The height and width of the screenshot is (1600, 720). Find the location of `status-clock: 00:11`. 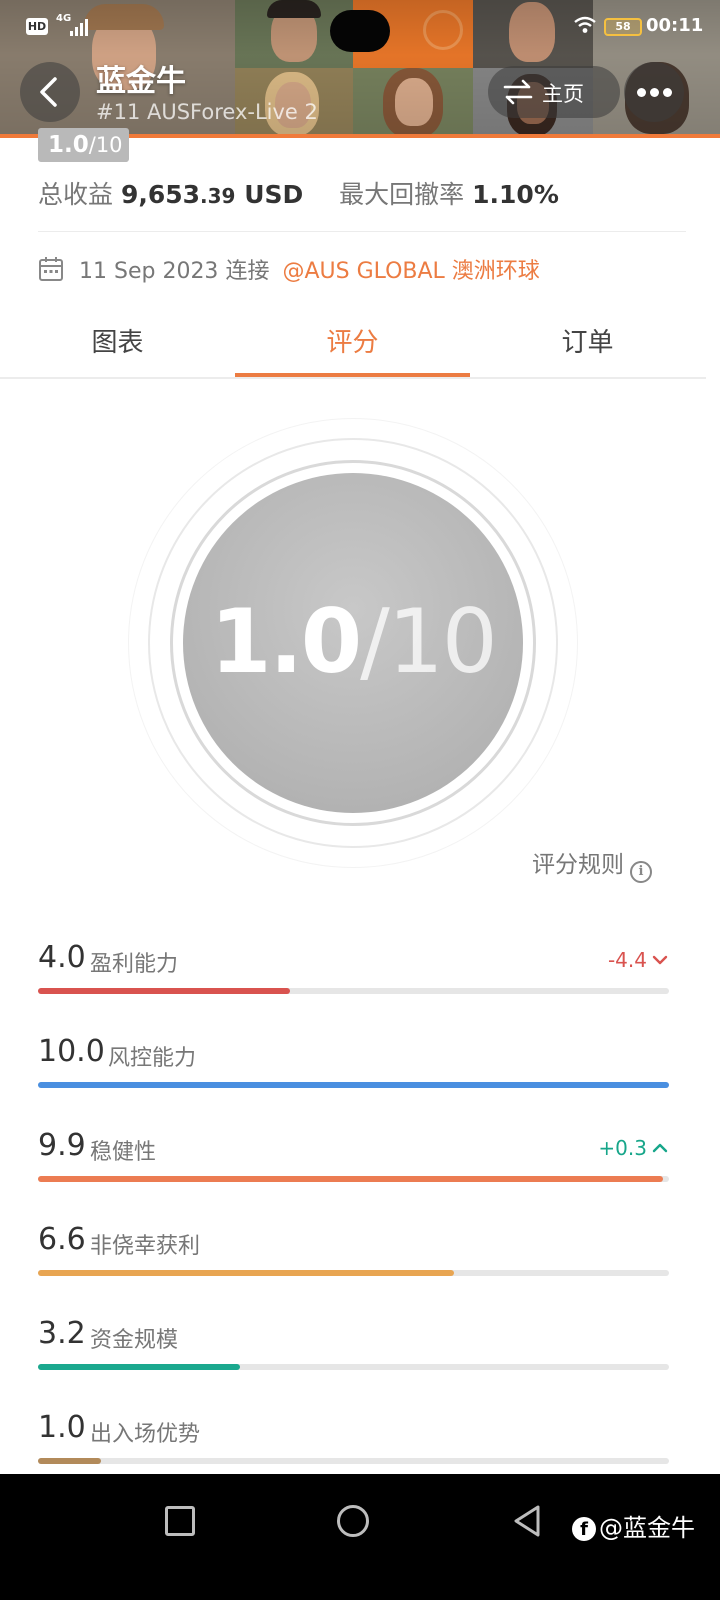

status-clock: 00:11 is located at coordinates (675, 25).